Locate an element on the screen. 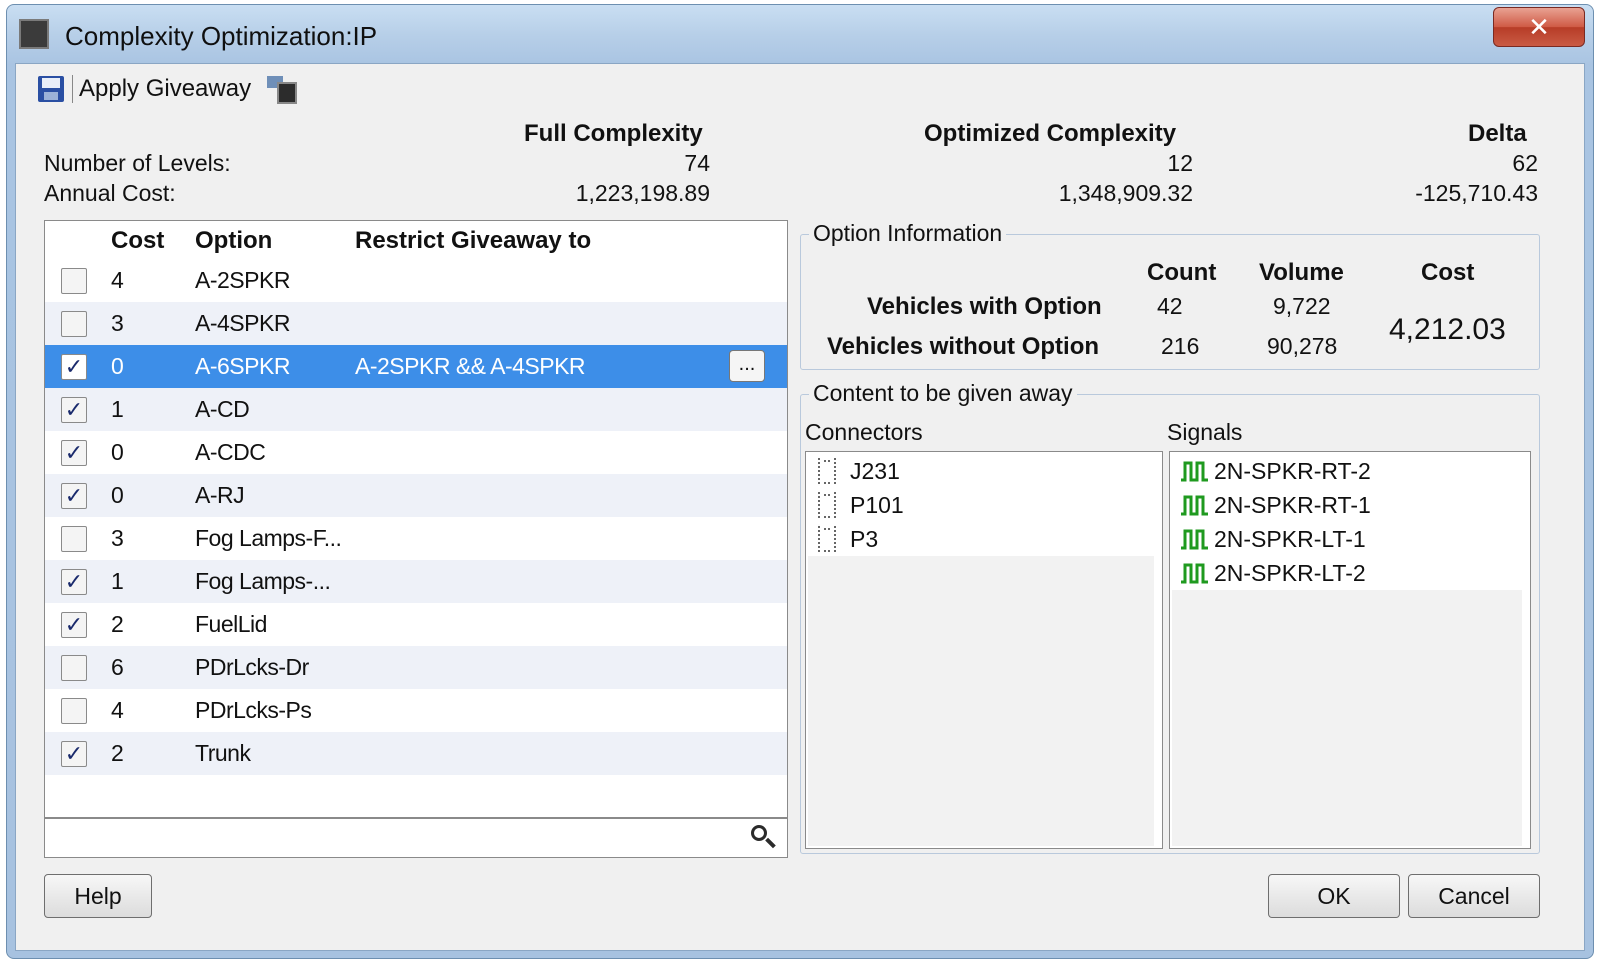  count-header: Count is located at coordinates (1182, 272).